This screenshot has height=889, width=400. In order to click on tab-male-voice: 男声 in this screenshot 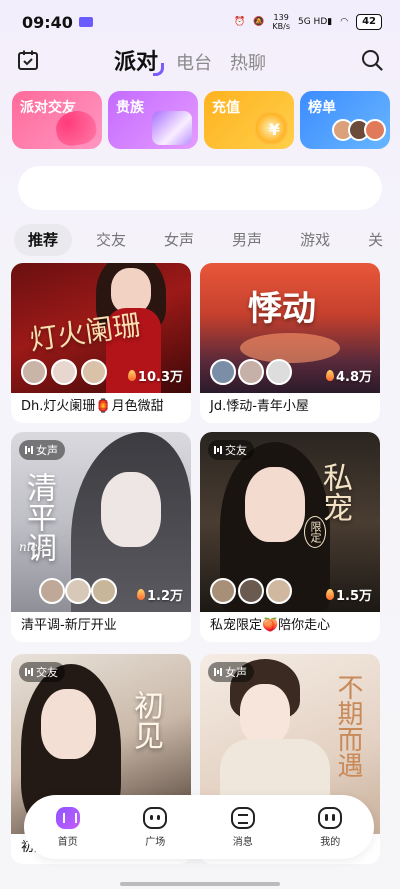, I will do `click(247, 240)`.